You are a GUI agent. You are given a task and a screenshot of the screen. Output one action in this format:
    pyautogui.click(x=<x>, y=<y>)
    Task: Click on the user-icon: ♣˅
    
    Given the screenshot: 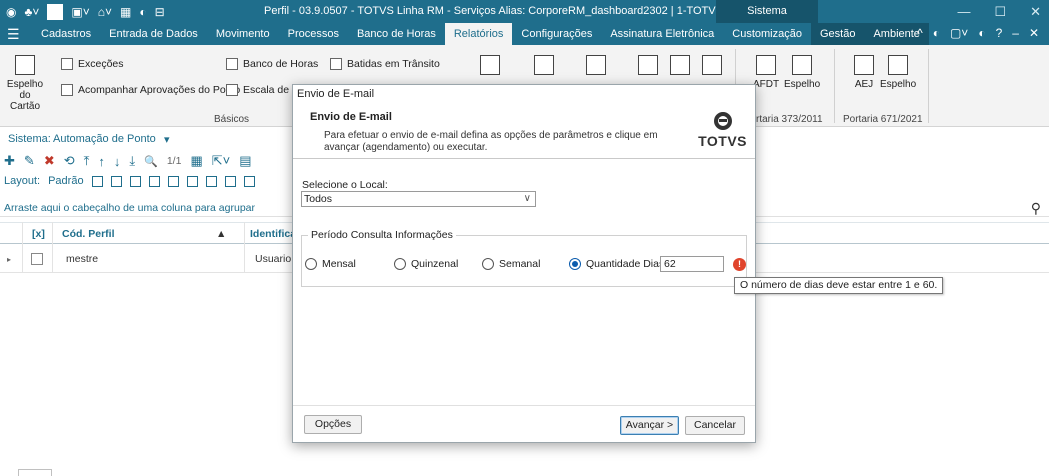 What is the action you would take?
    pyautogui.click(x=31, y=12)
    